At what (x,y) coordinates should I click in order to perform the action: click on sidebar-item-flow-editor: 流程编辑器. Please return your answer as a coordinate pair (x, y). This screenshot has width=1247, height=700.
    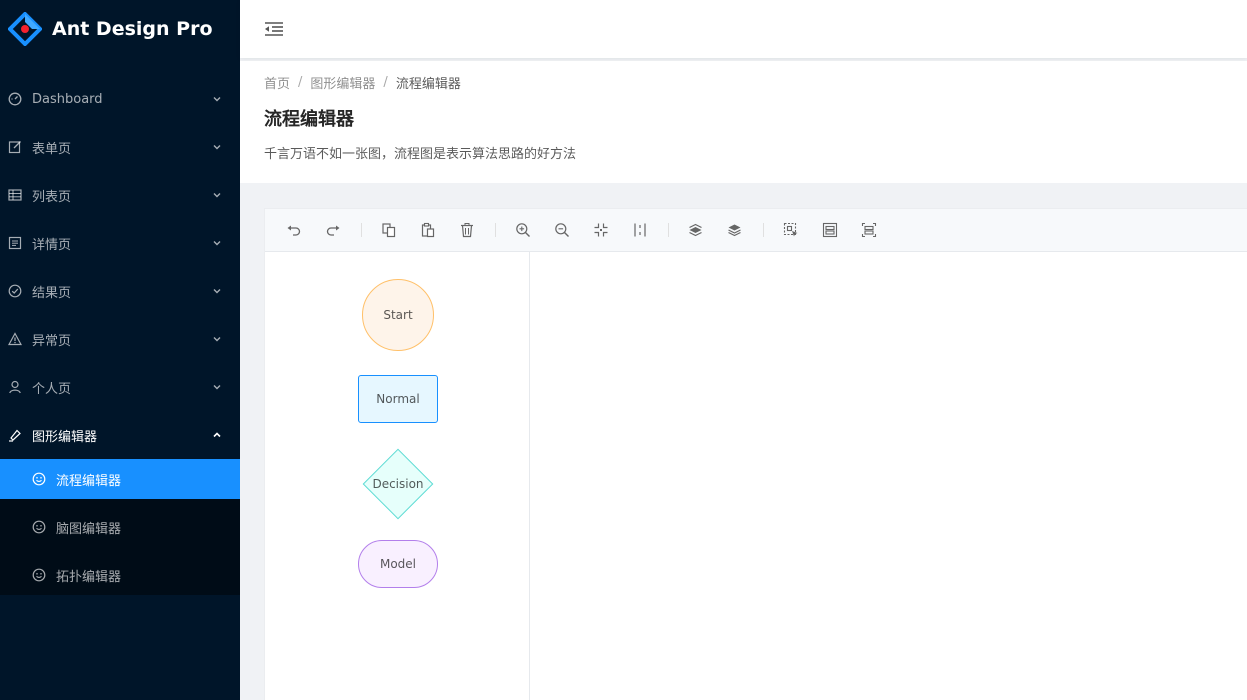
    Looking at the image, I should click on (120, 479).